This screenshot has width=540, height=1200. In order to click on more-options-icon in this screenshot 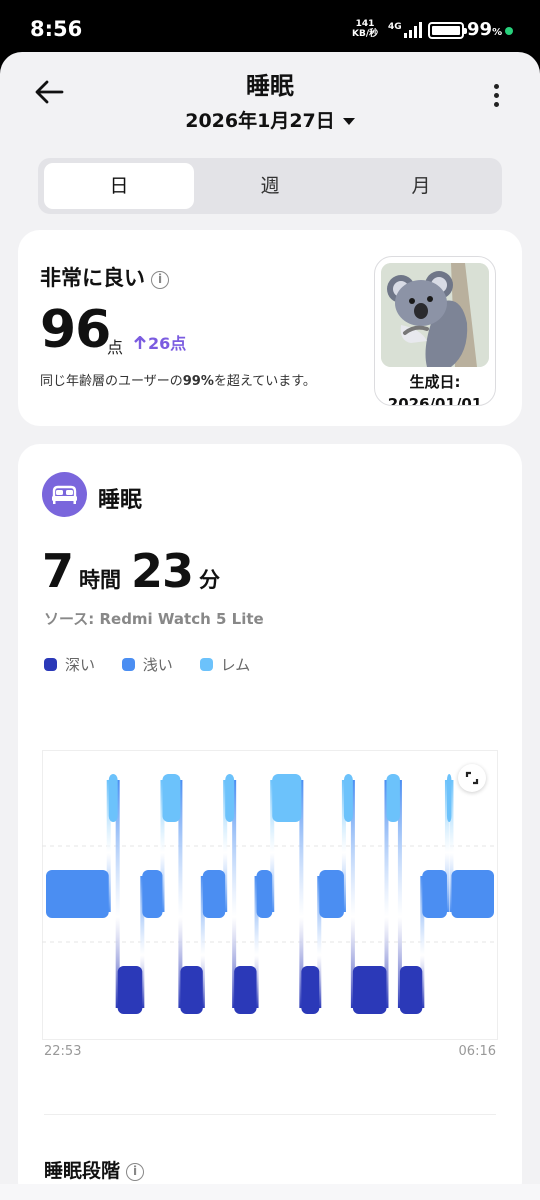, I will do `click(496, 98)`.